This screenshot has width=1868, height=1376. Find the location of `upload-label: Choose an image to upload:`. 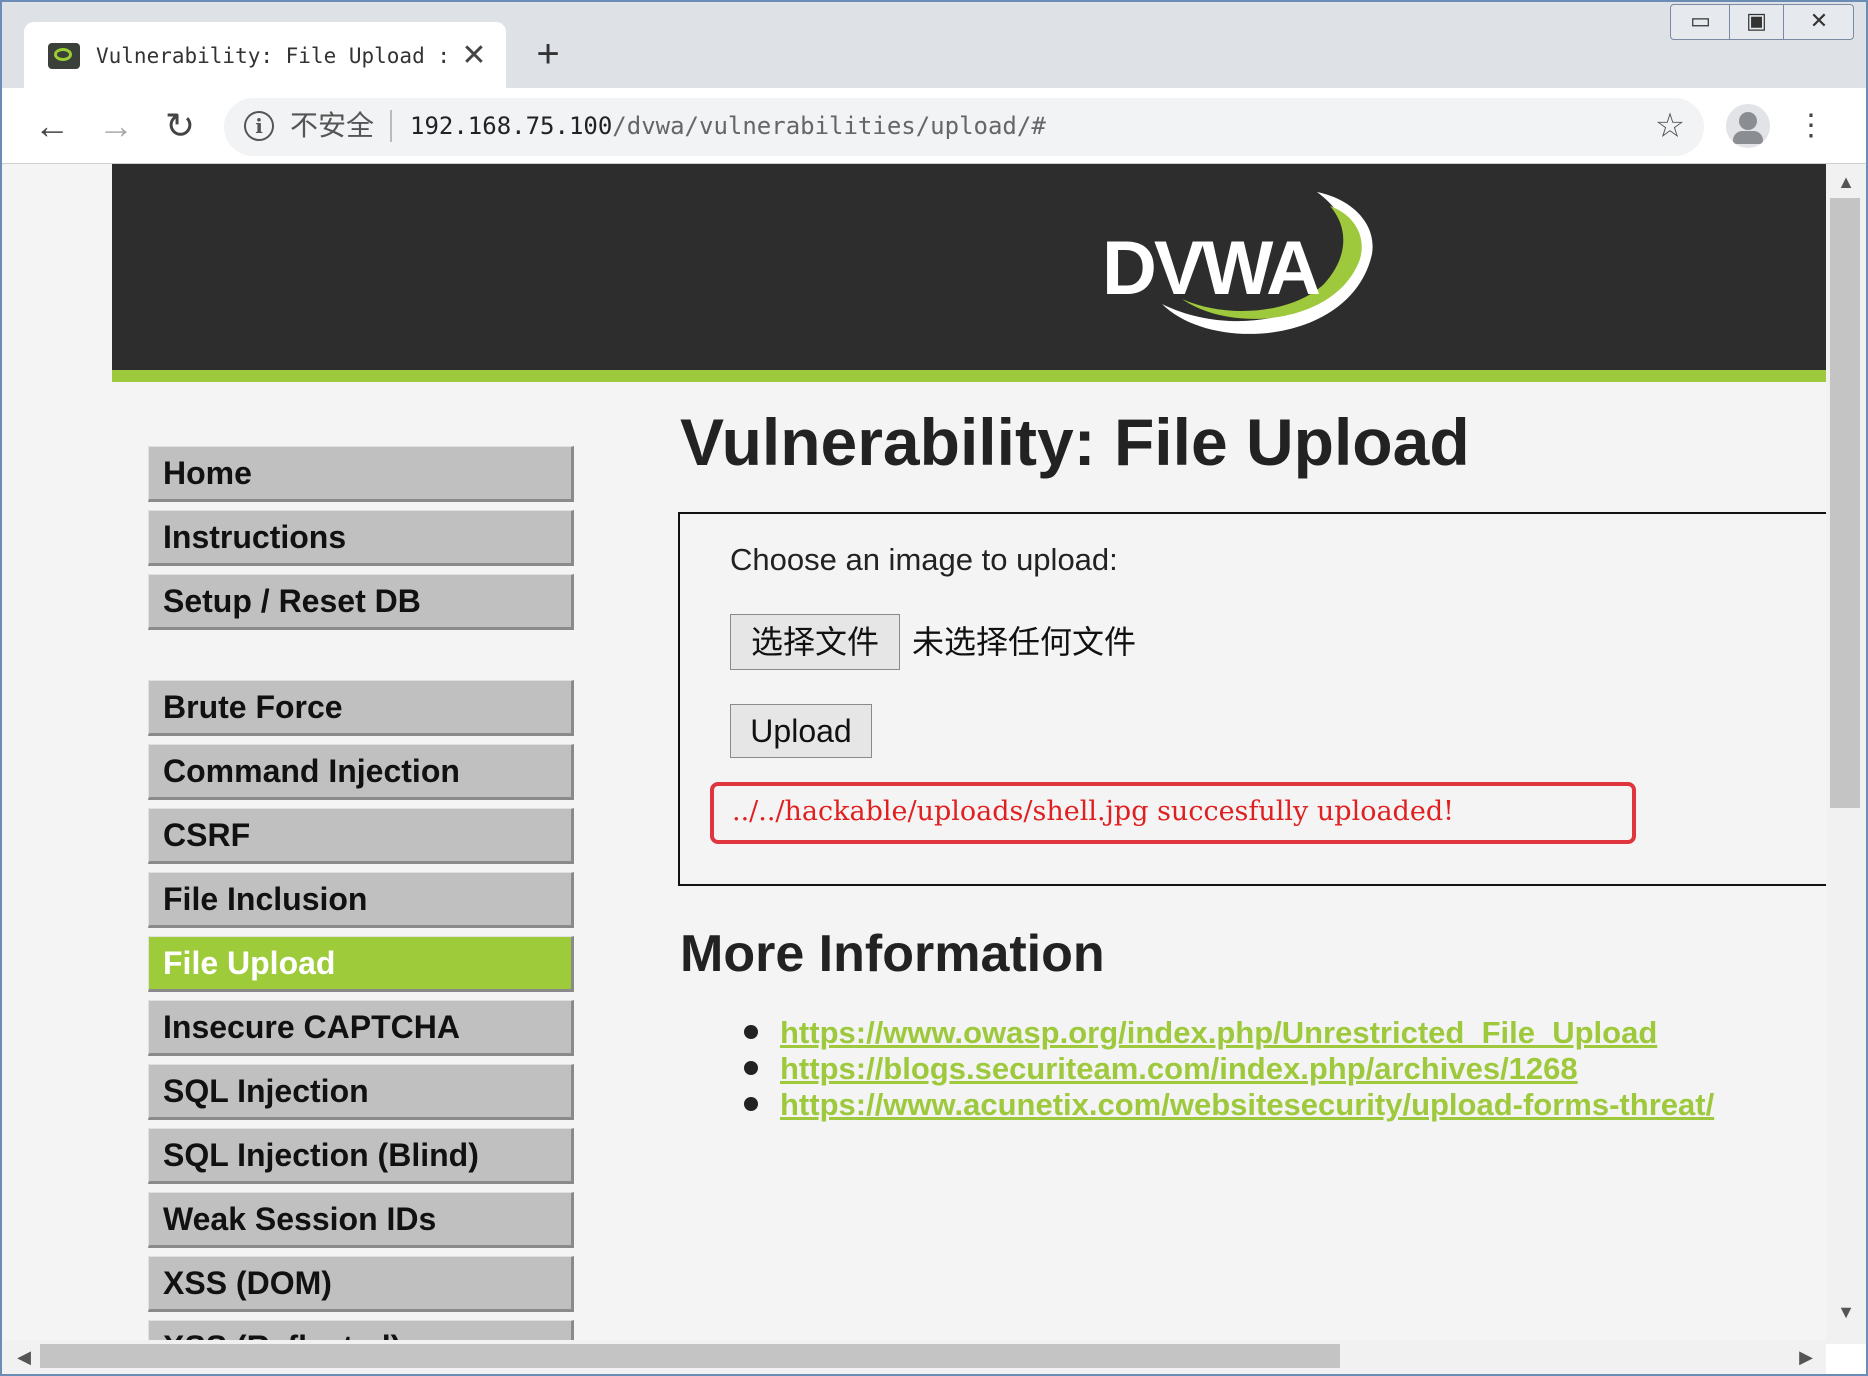

upload-label: Choose an image to upload: is located at coordinates (924, 559).